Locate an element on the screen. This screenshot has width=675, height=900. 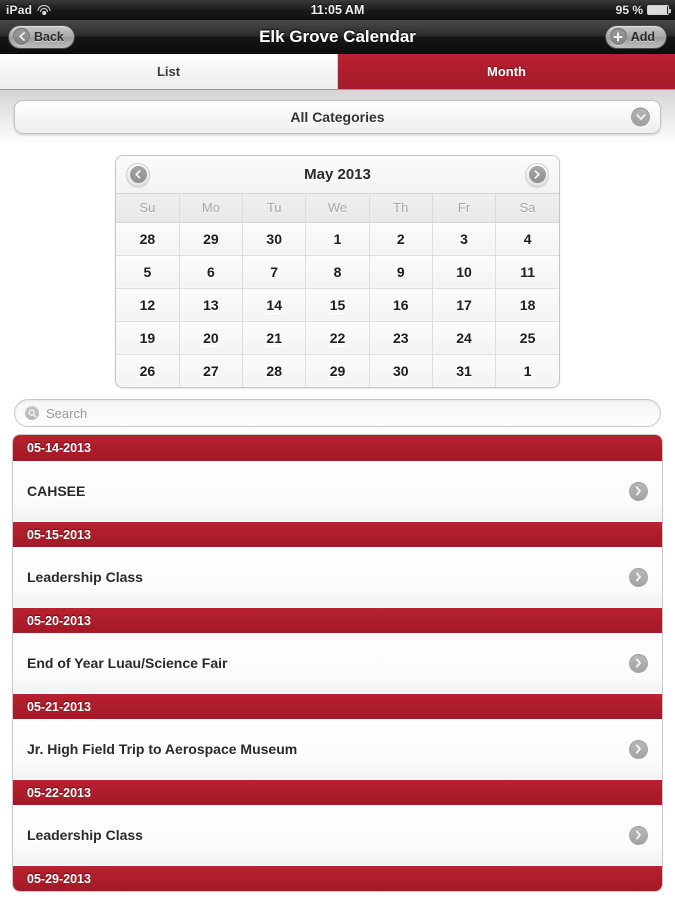
calendar-day-cell: 31 is located at coordinates (464, 370).